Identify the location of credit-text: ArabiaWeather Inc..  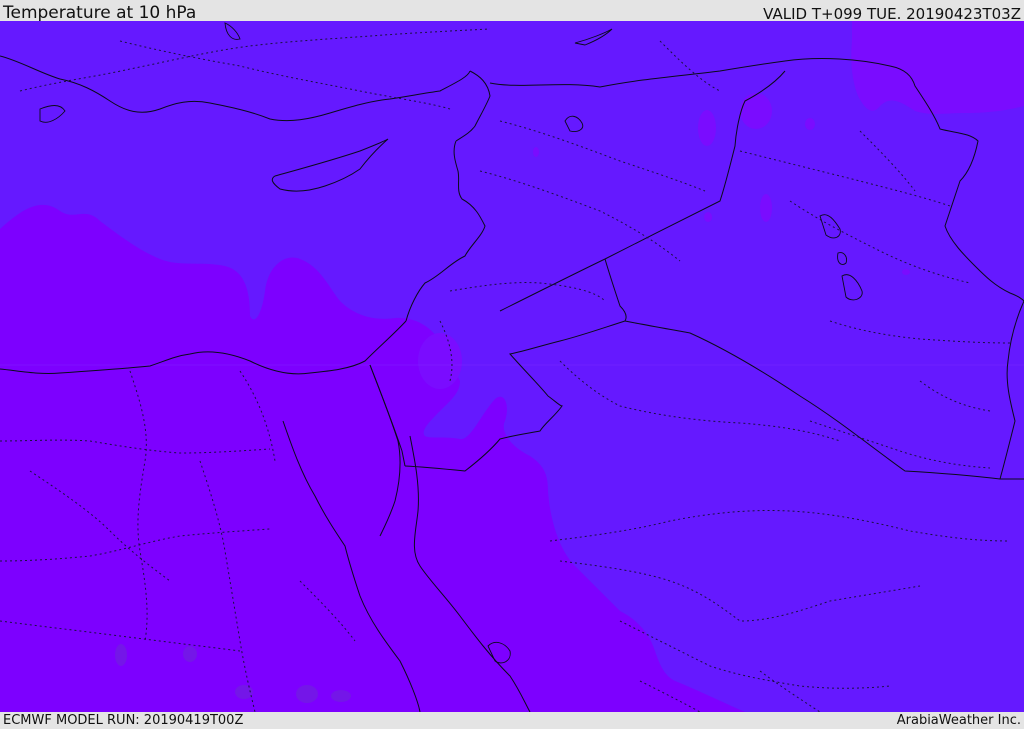
(958, 720).